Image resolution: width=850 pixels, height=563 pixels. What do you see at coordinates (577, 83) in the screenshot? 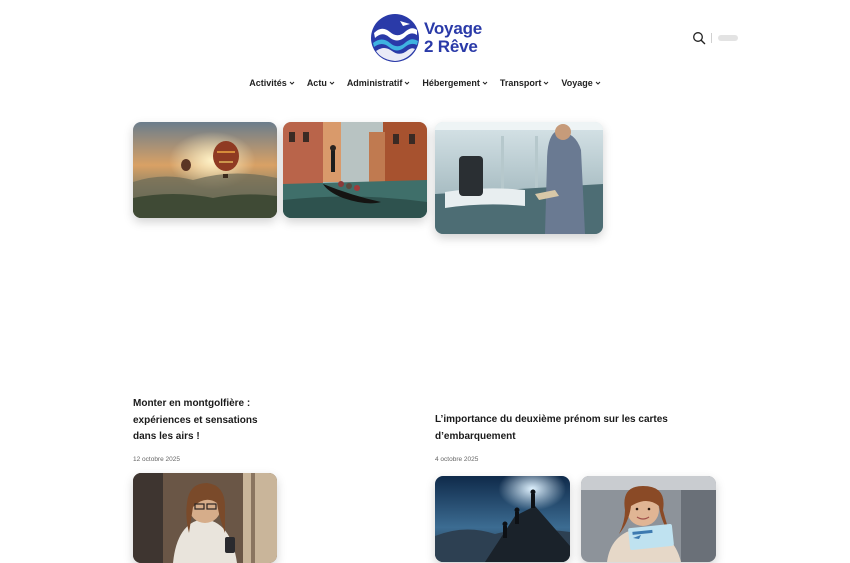
I see `nav-item-label: Voyage` at bounding box center [577, 83].